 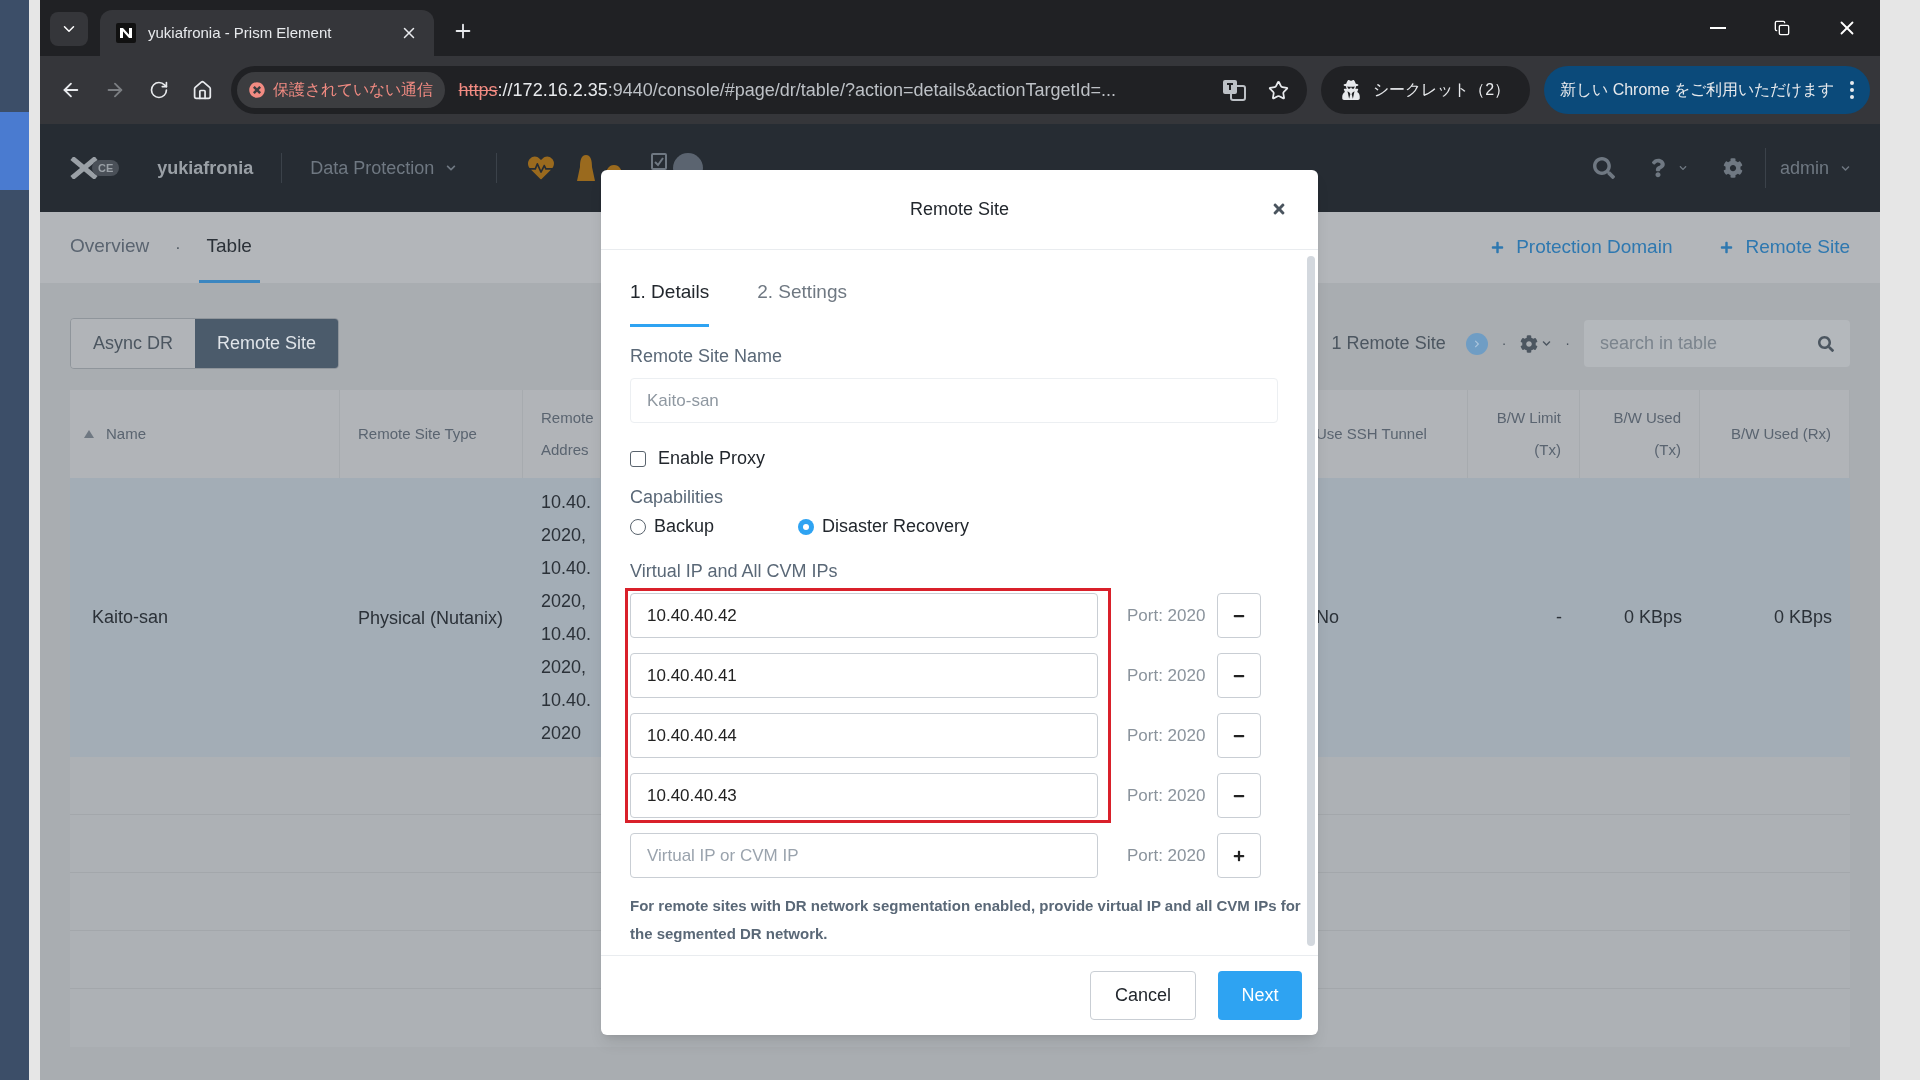 What do you see at coordinates (1311, 601) in the screenshot?
I see `scrollbar` at bounding box center [1311, 601].